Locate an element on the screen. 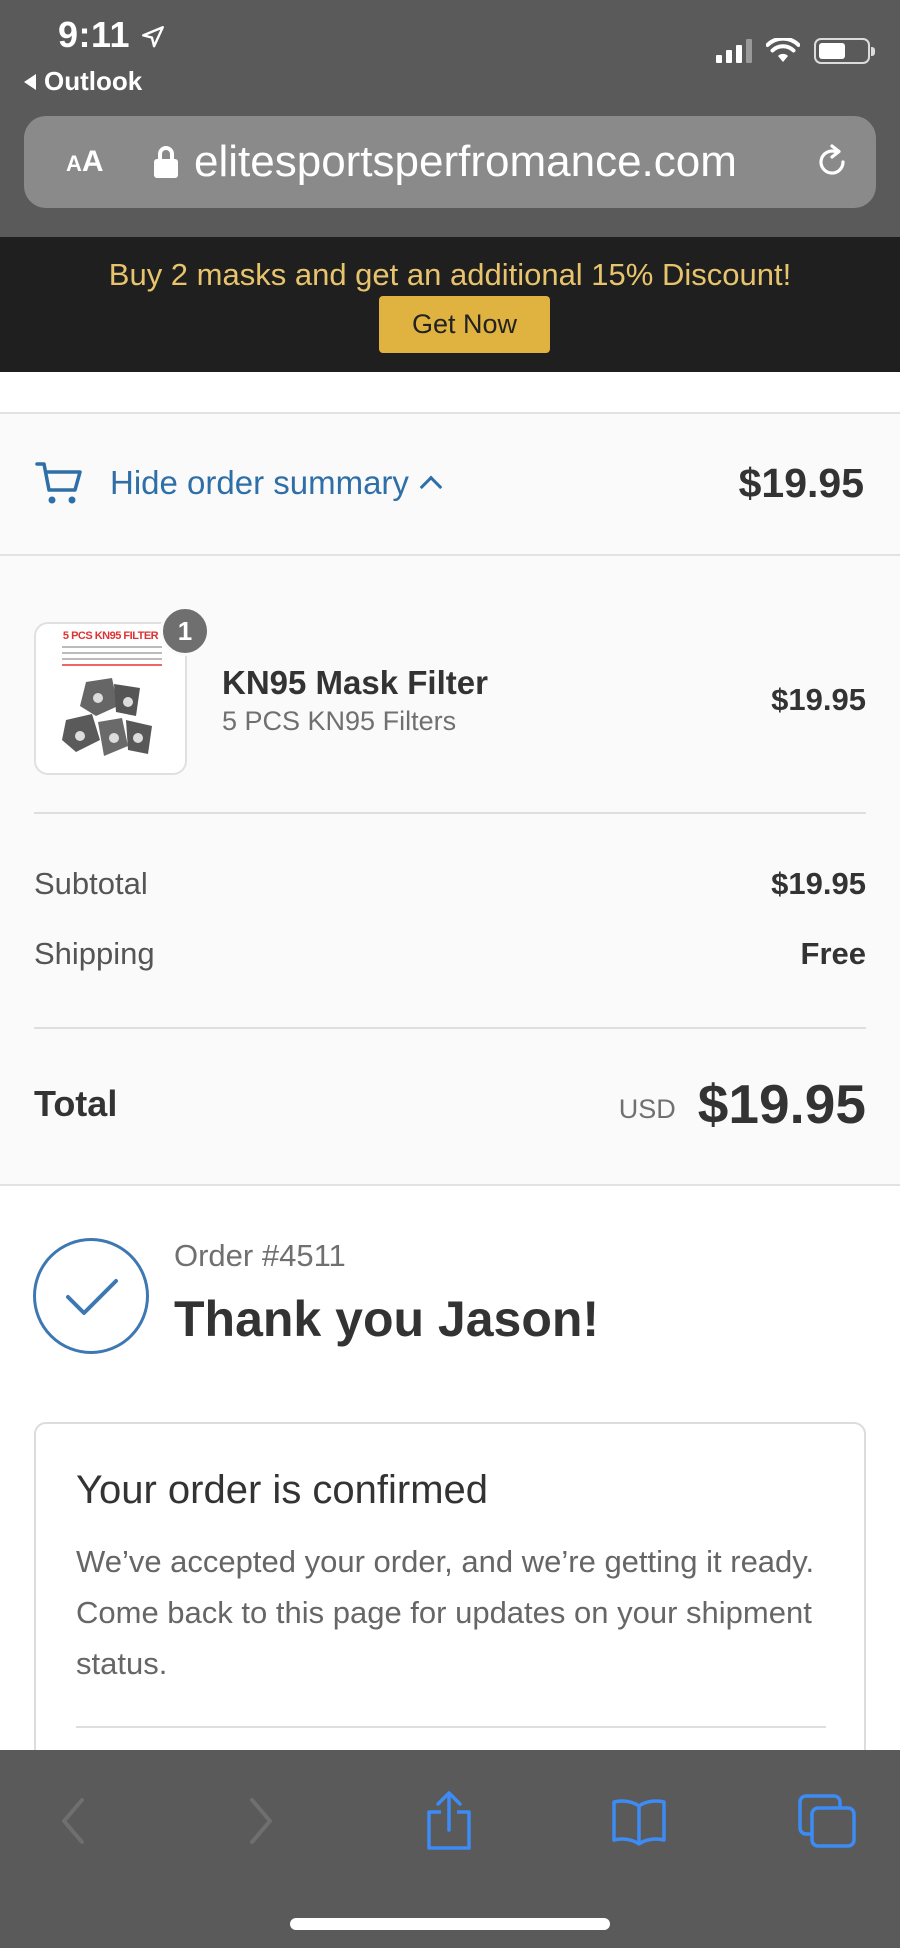 Image resolution: width=900 pixels, height=1948 pixels. thank-you-heading: Thank you Jason! is located at coordinates (387, 1319).